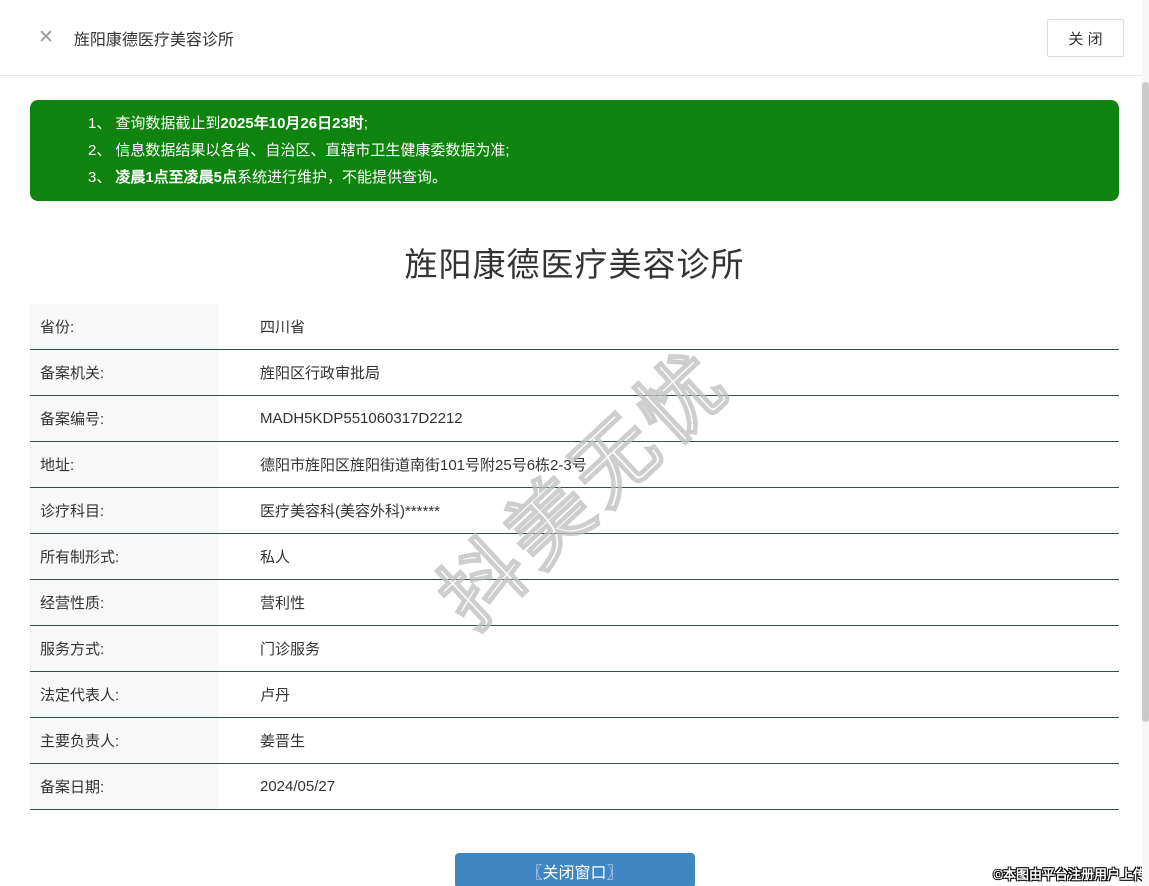  Describe the element at coordinates (124, 786) in the screenshot. I see `row-label: 备案日期:` at that location.